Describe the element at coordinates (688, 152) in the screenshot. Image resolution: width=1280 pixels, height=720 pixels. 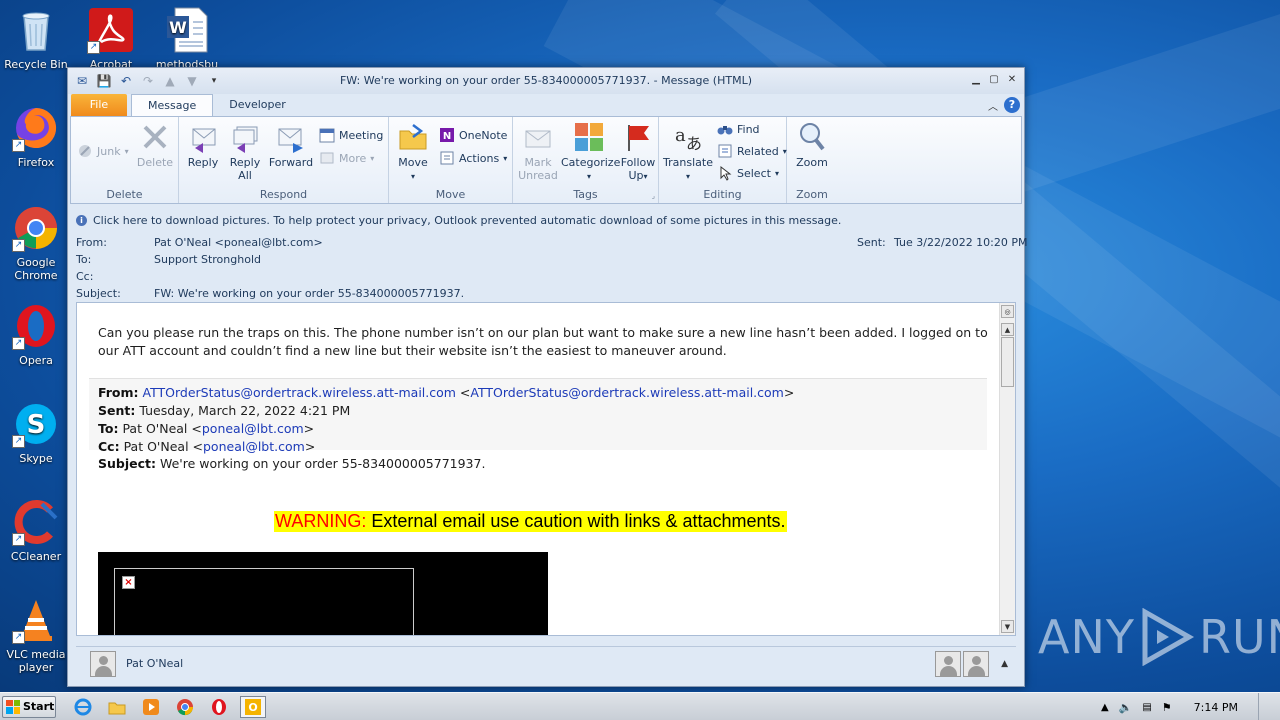
I see `translate-button: aあ Translate ▾` at that location.